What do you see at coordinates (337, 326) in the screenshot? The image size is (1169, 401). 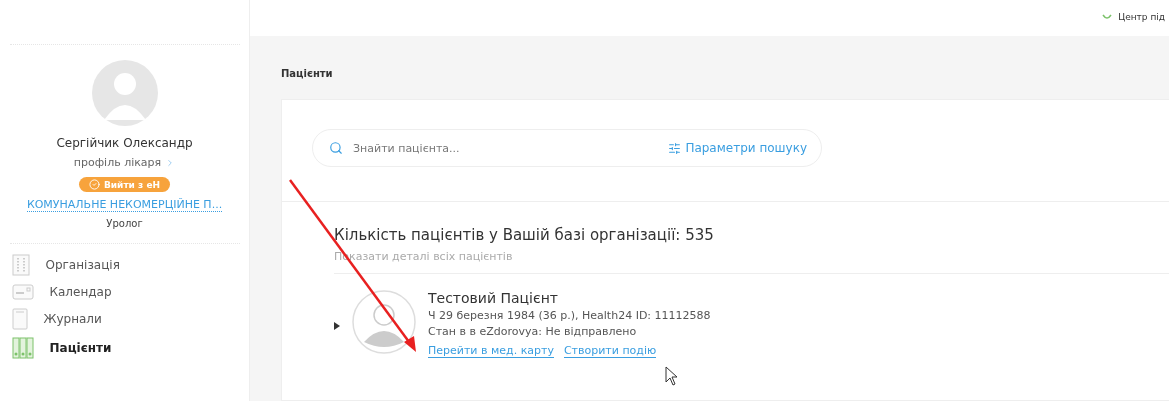 I see `expand-toggle-icon` at bounding box center [337, 326].